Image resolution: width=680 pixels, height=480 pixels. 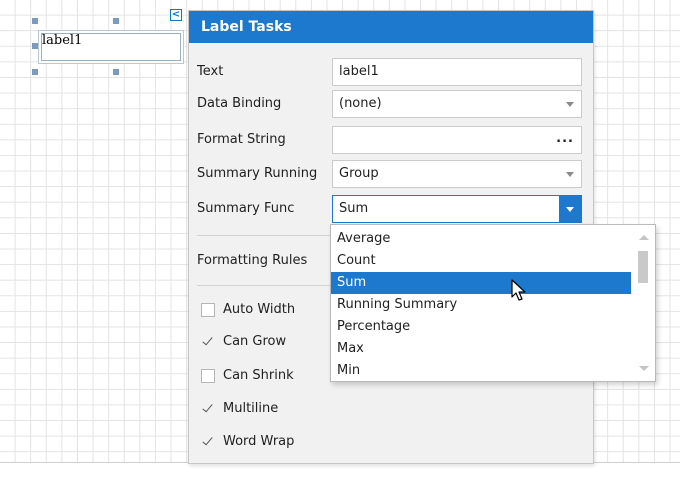 What do you see at coordinates (391, 27) in the screenshot?
I see `panel-title: Label Tasks` at bounding box center [391, 27].